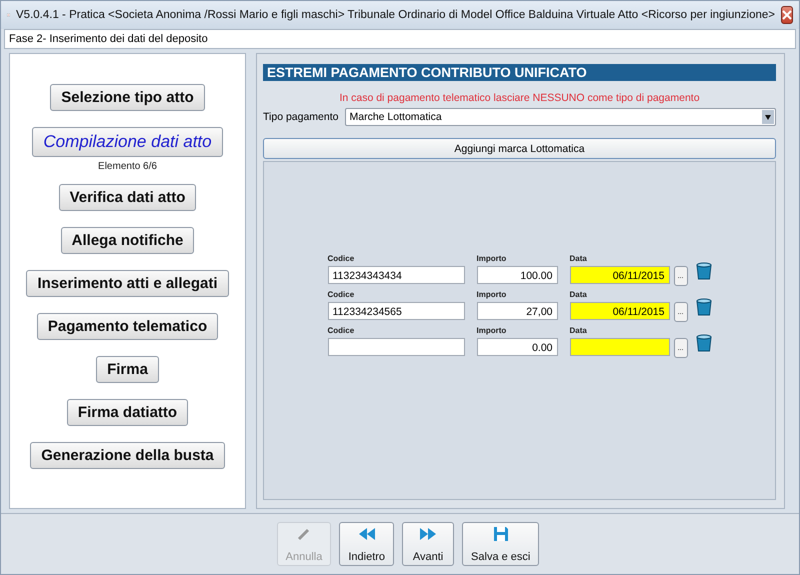  I want to click on warning-text: In caso di pagamento telematico lasciare NESSUNO come tipo di pagamento, so click(519, 98).